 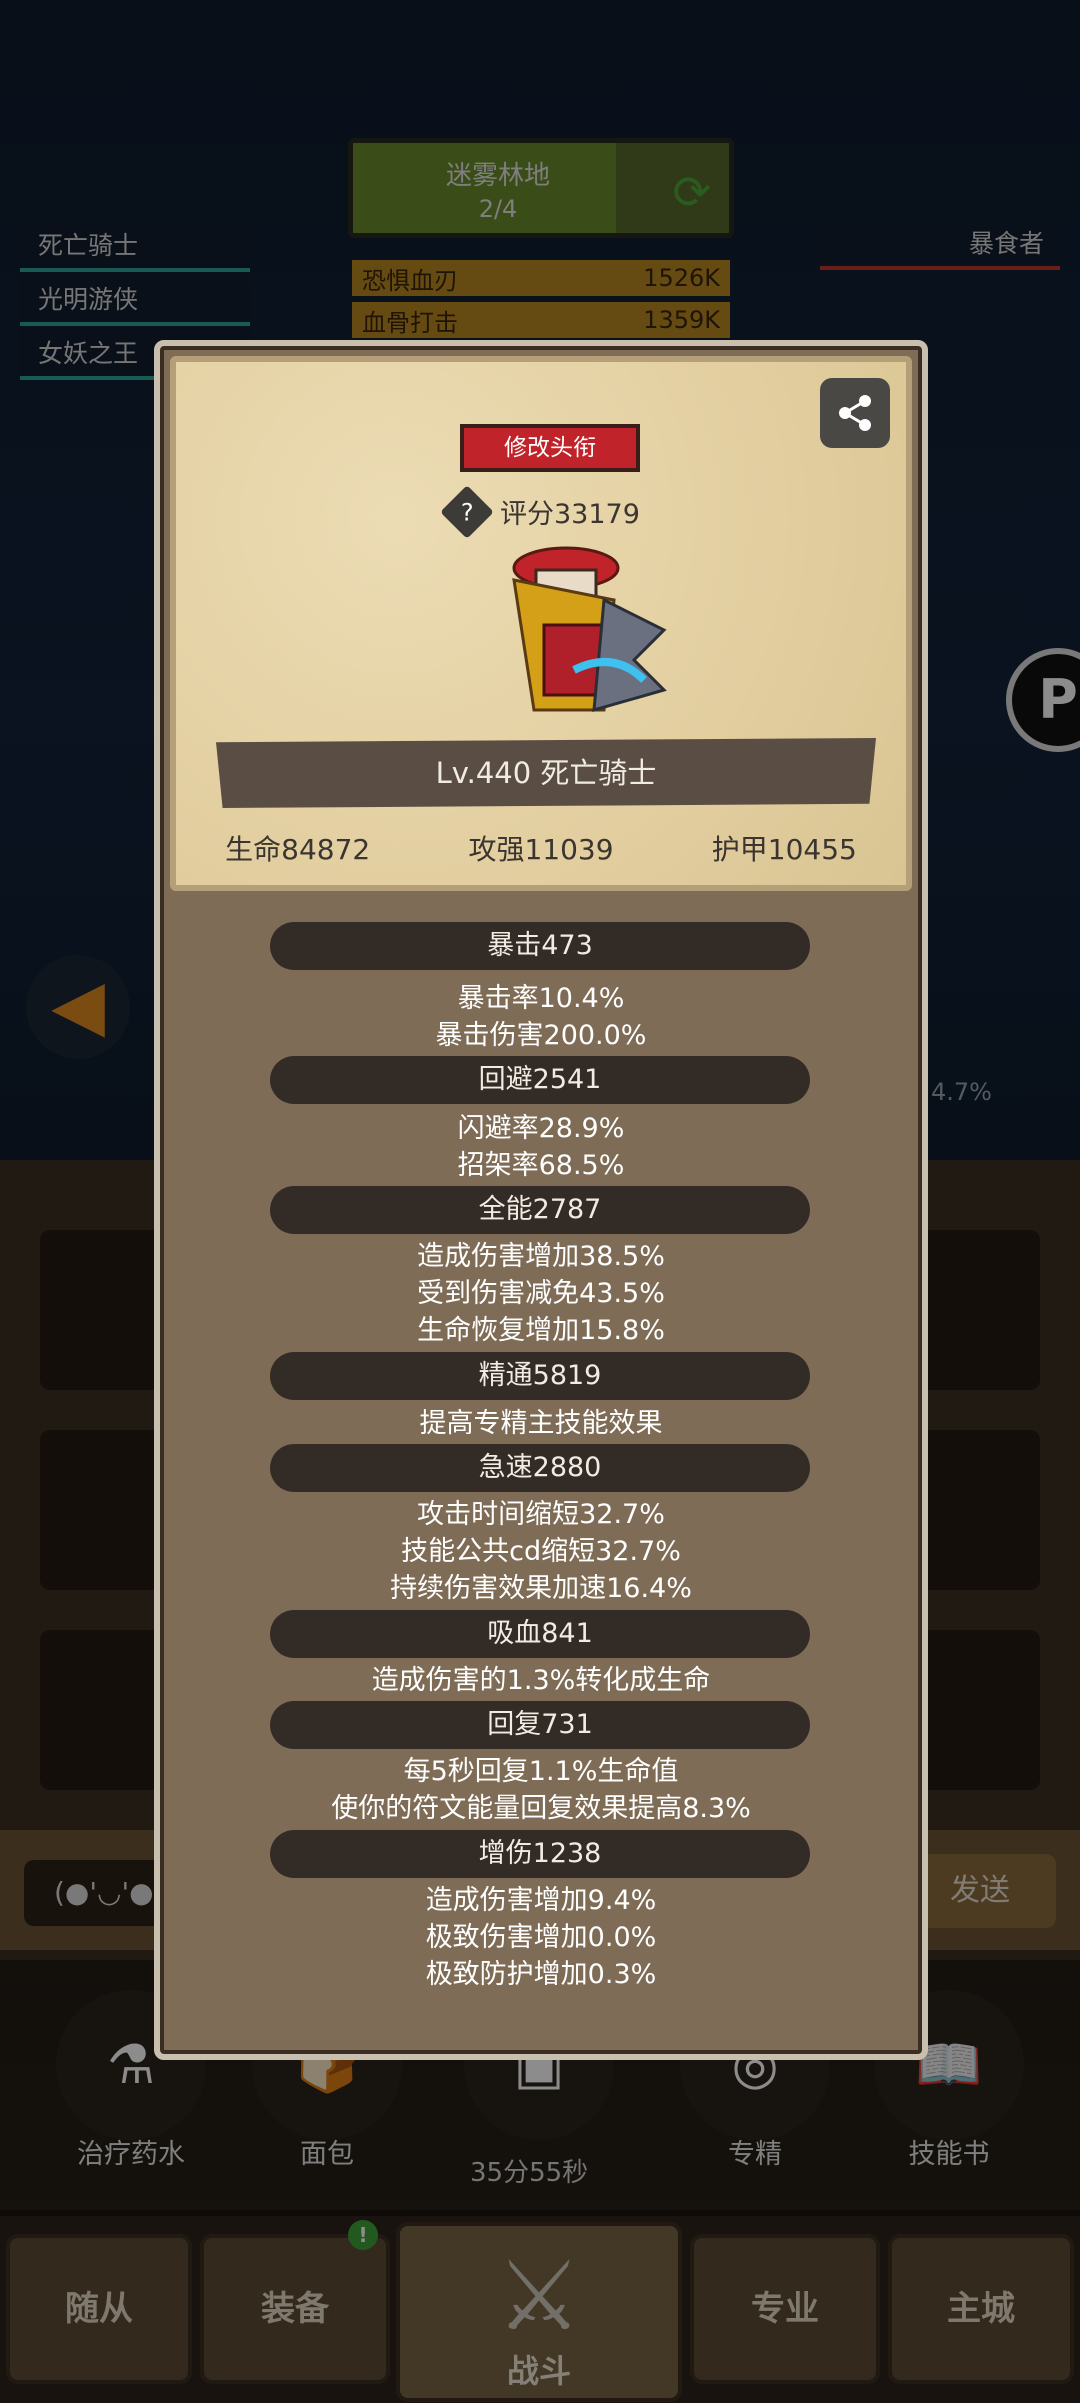 I want to click on section-header-avoidance: 回避2541, so click(x=540, y=1080).